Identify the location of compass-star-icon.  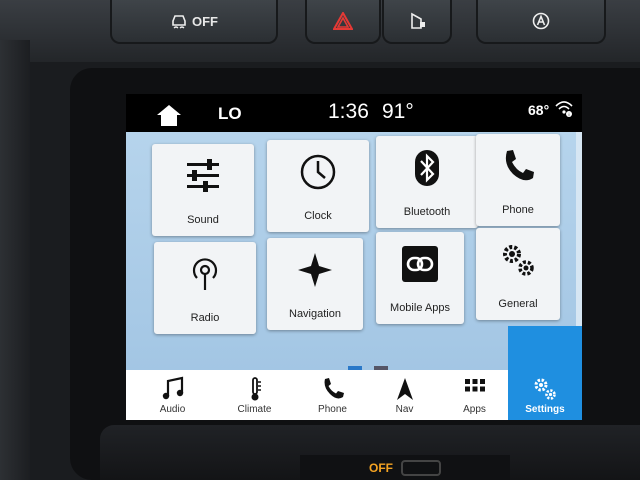
(315, 270).